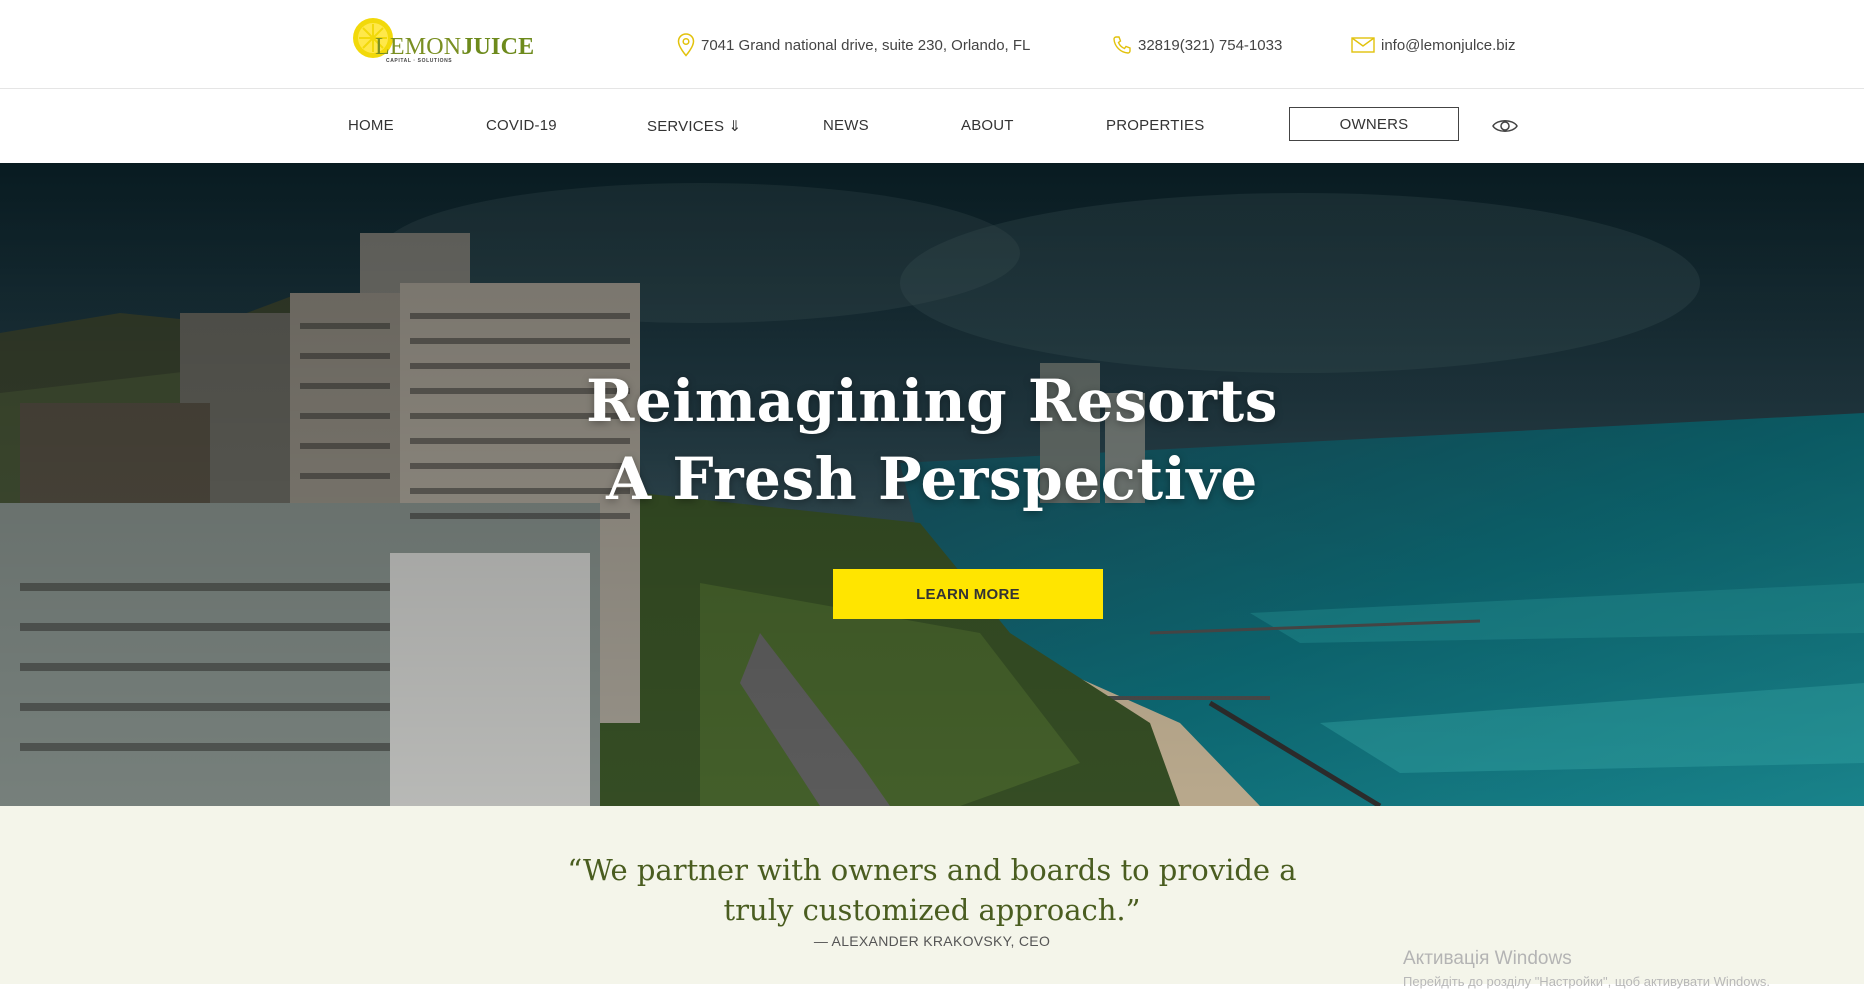  I want to click on nav-item-news: NEWS, so click(846, 125).